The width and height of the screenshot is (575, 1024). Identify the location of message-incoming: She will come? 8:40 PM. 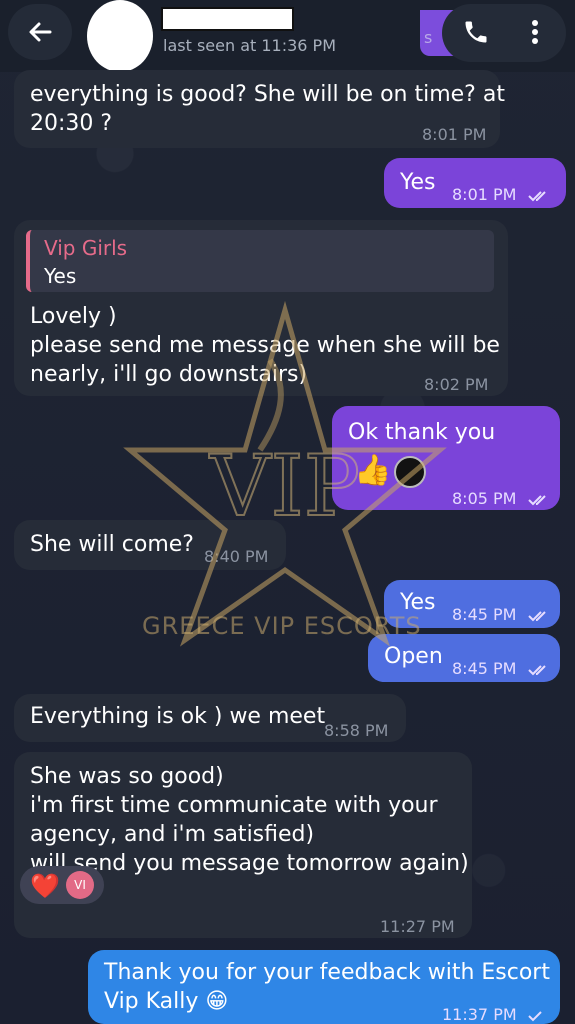
(150, 545).